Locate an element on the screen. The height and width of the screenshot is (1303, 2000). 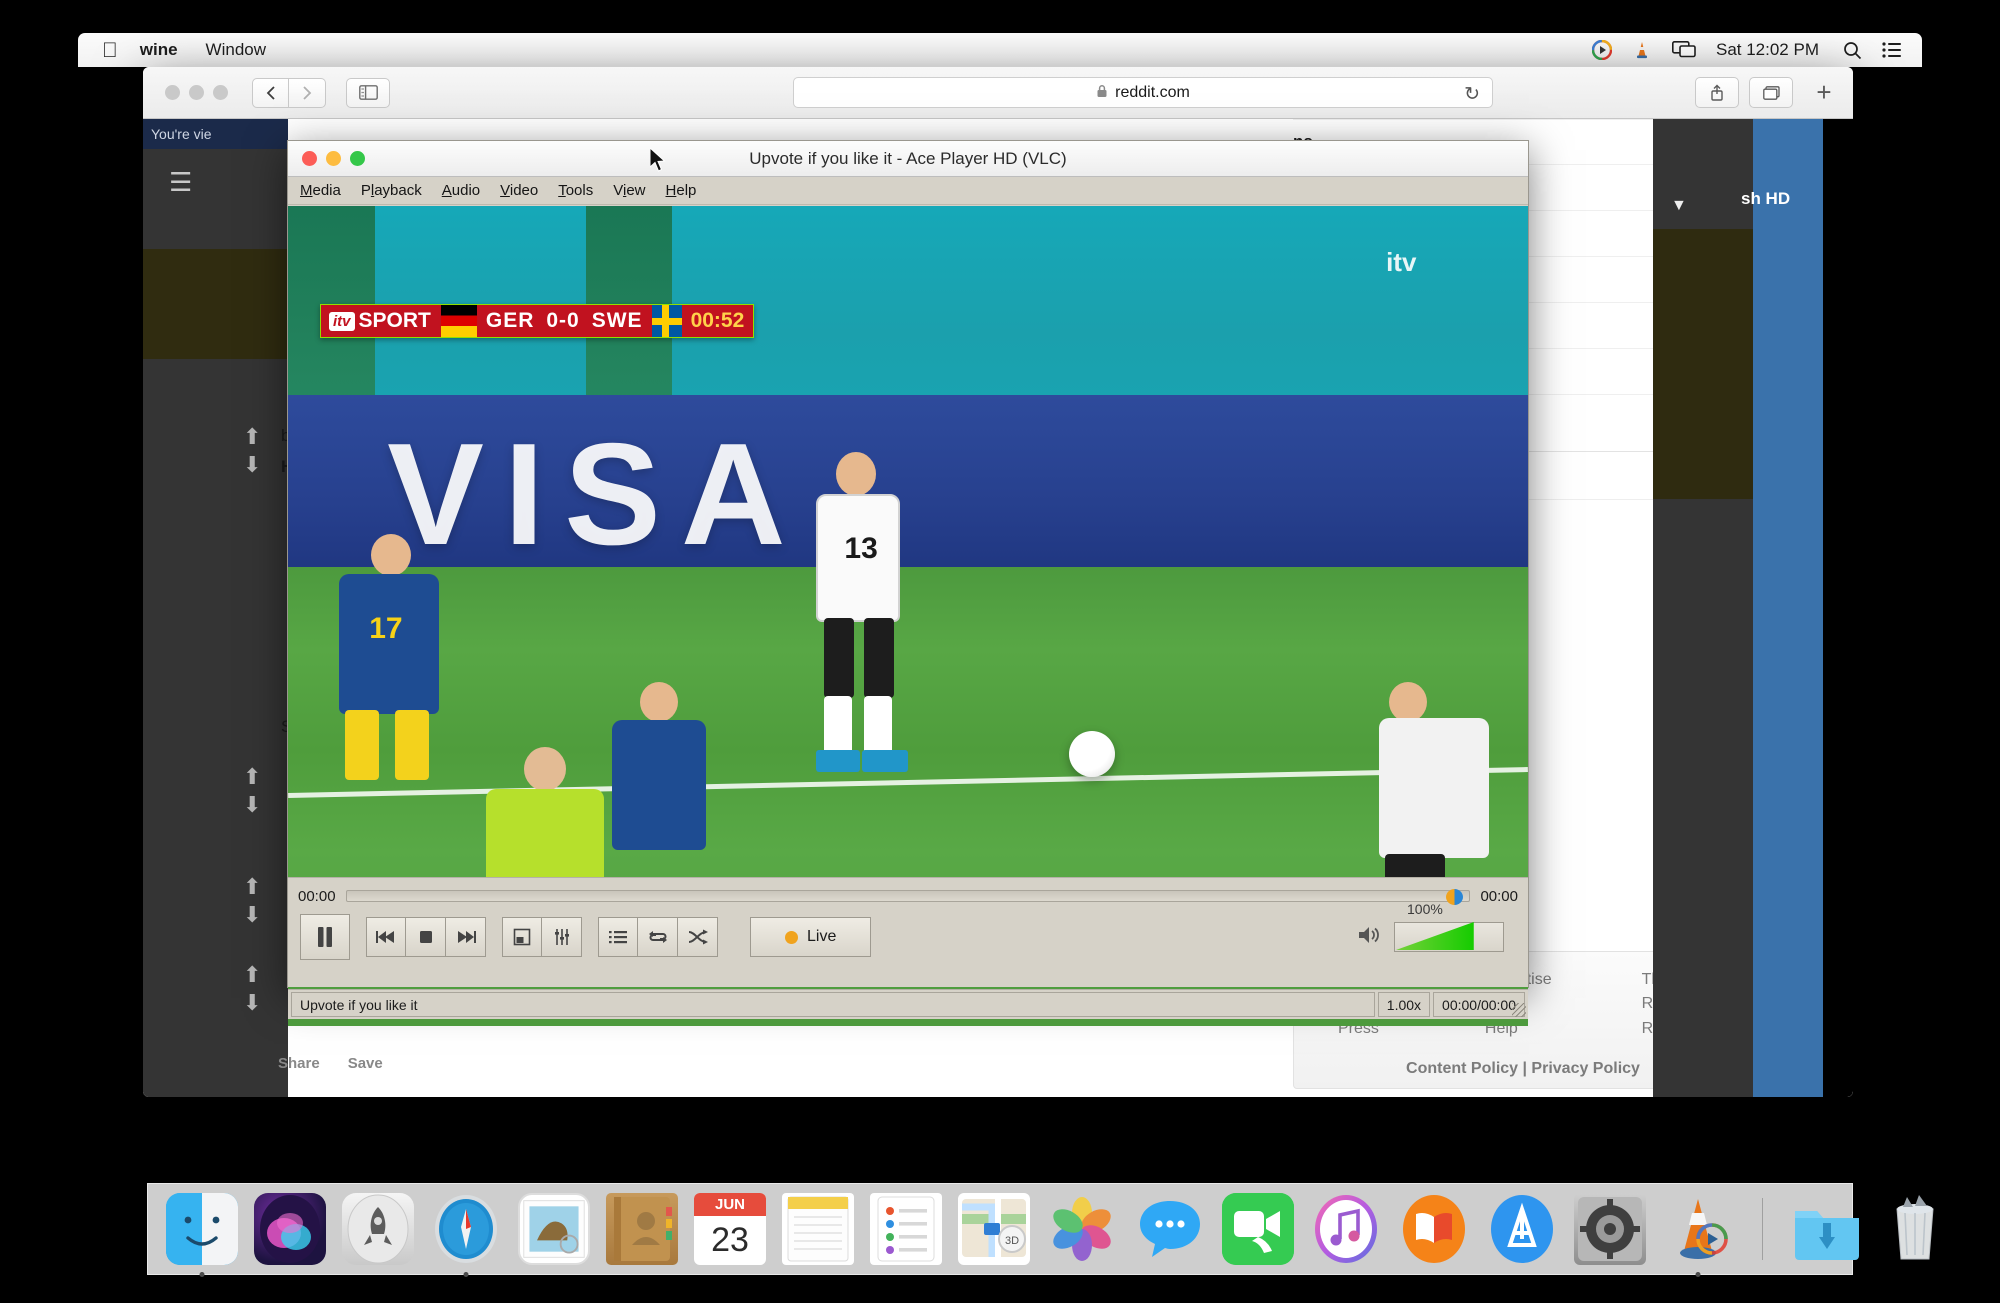
vlc-seek-handle is located at coordinates (1455, 897).